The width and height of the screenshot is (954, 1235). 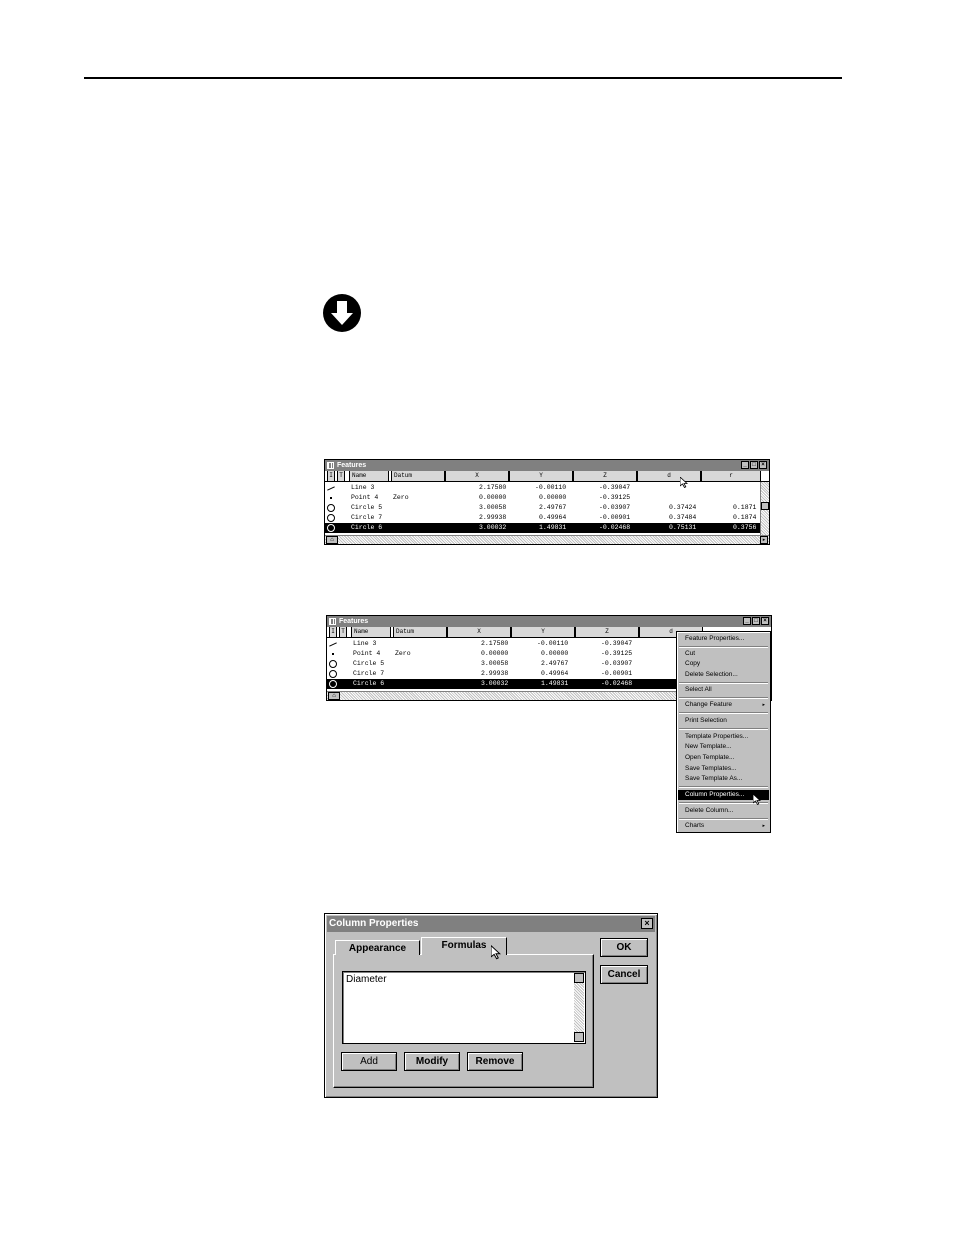 What do you see at coordinates (432, 1061) in the screenshot?
I see `modify-button: Modify` at bounding box center [432, 1061].